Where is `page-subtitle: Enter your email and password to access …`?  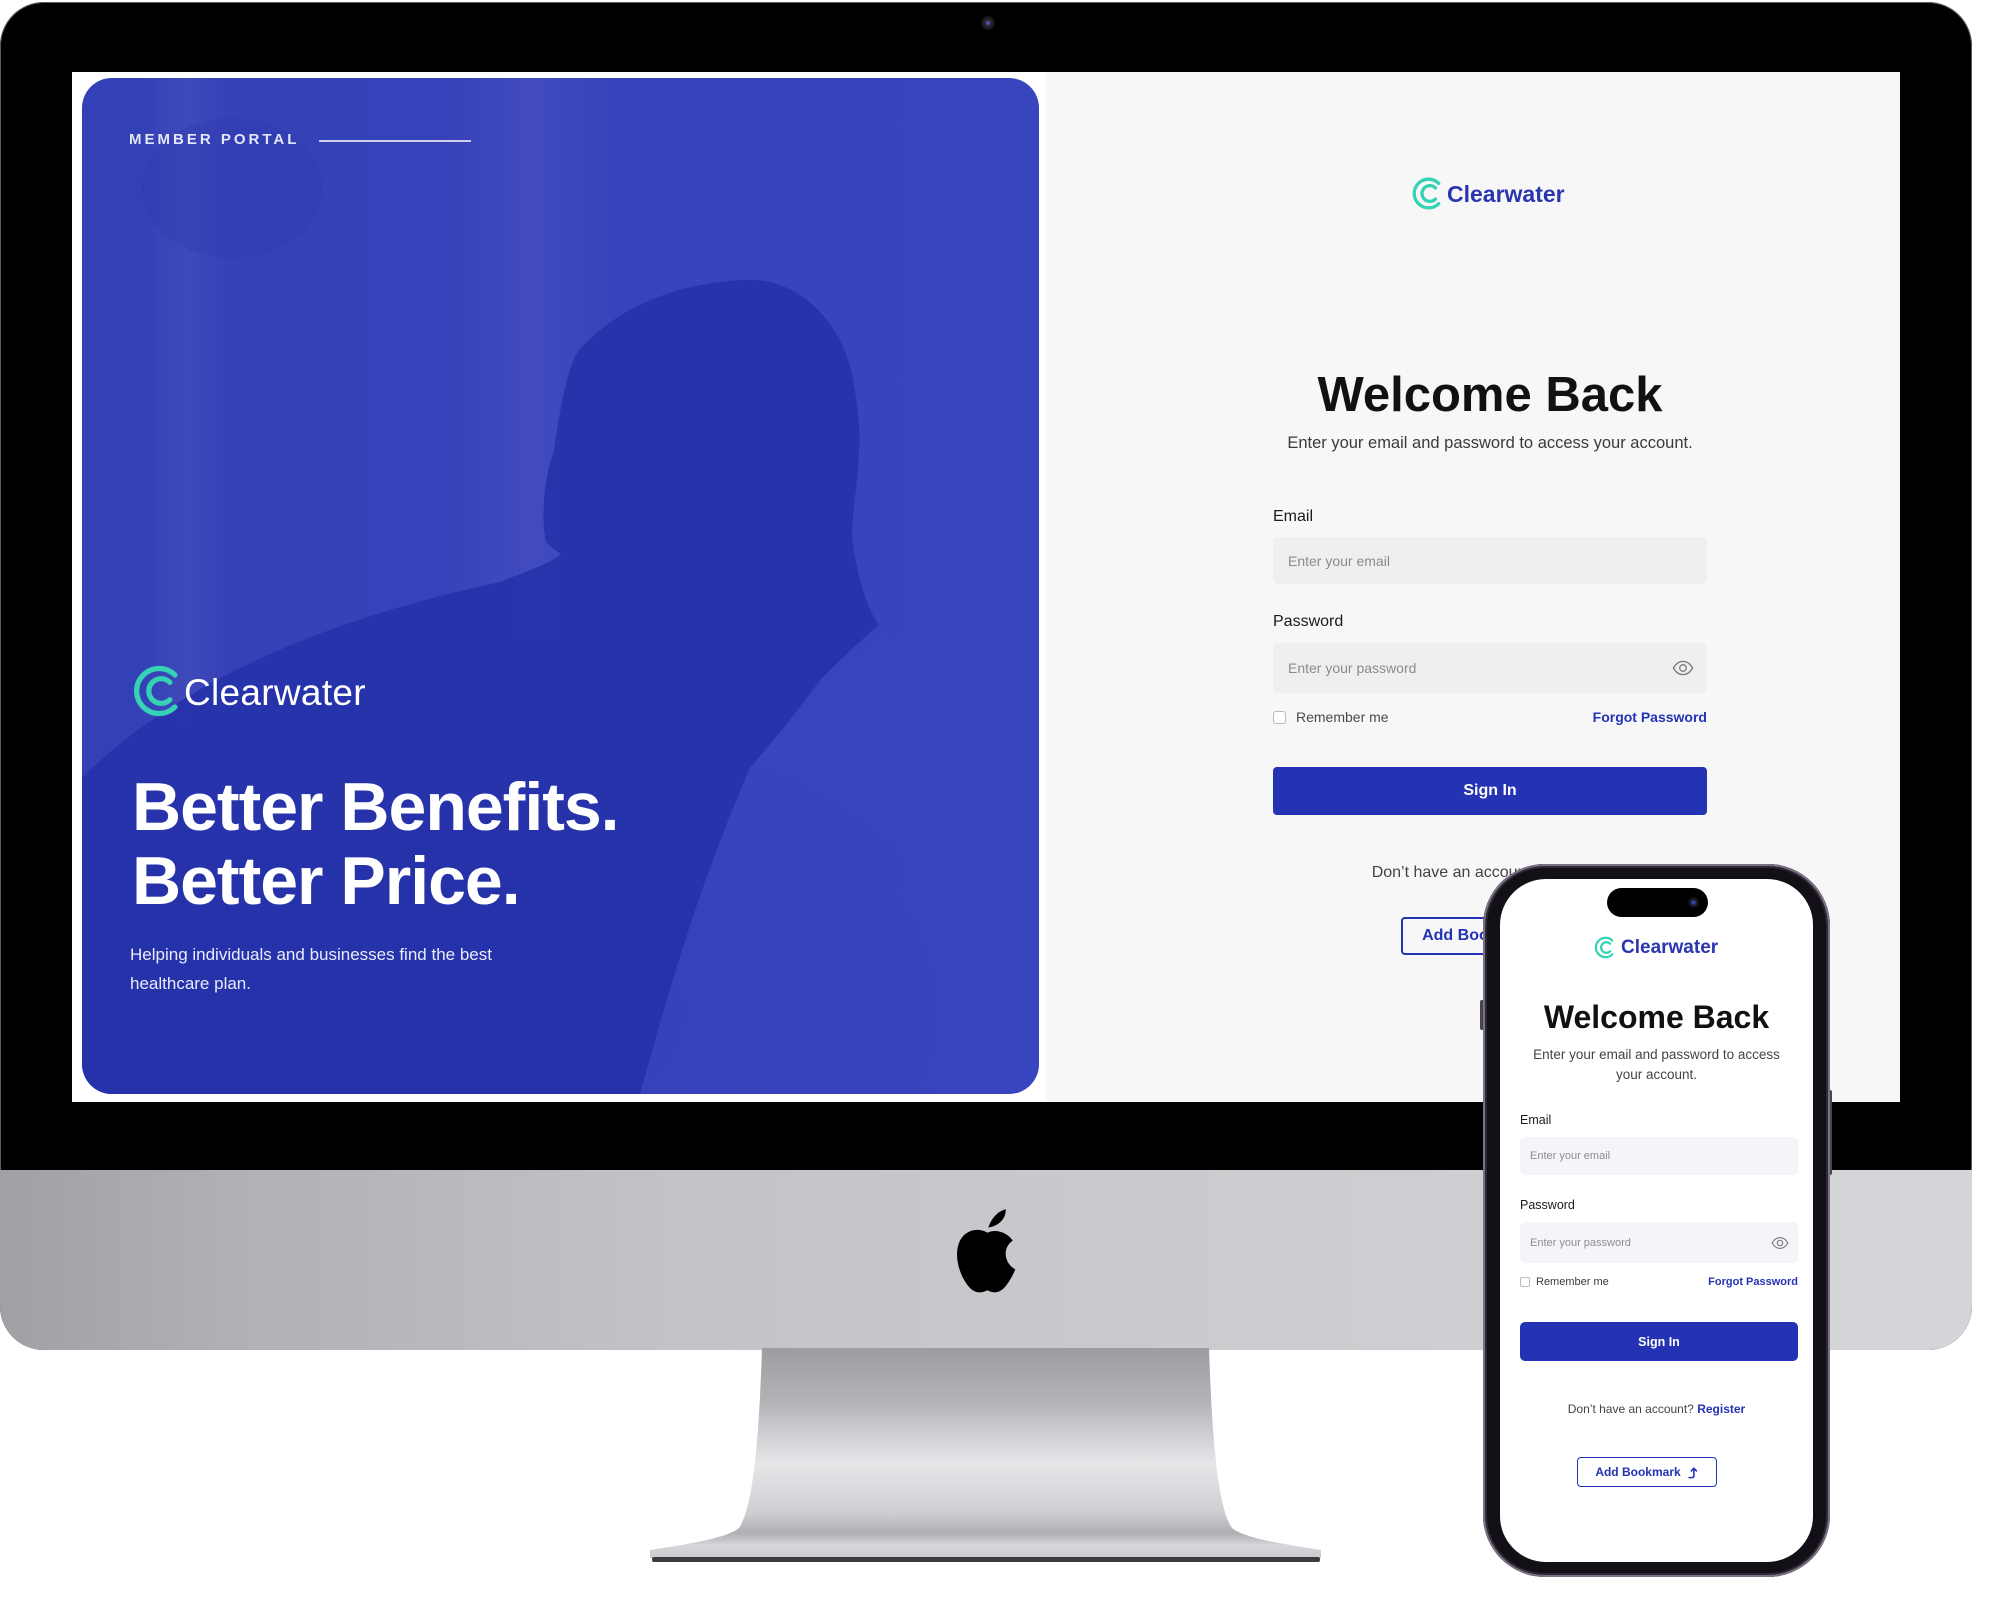 page-subtitle: Enter your email and password to access … is located at coordinates (1490, 443).